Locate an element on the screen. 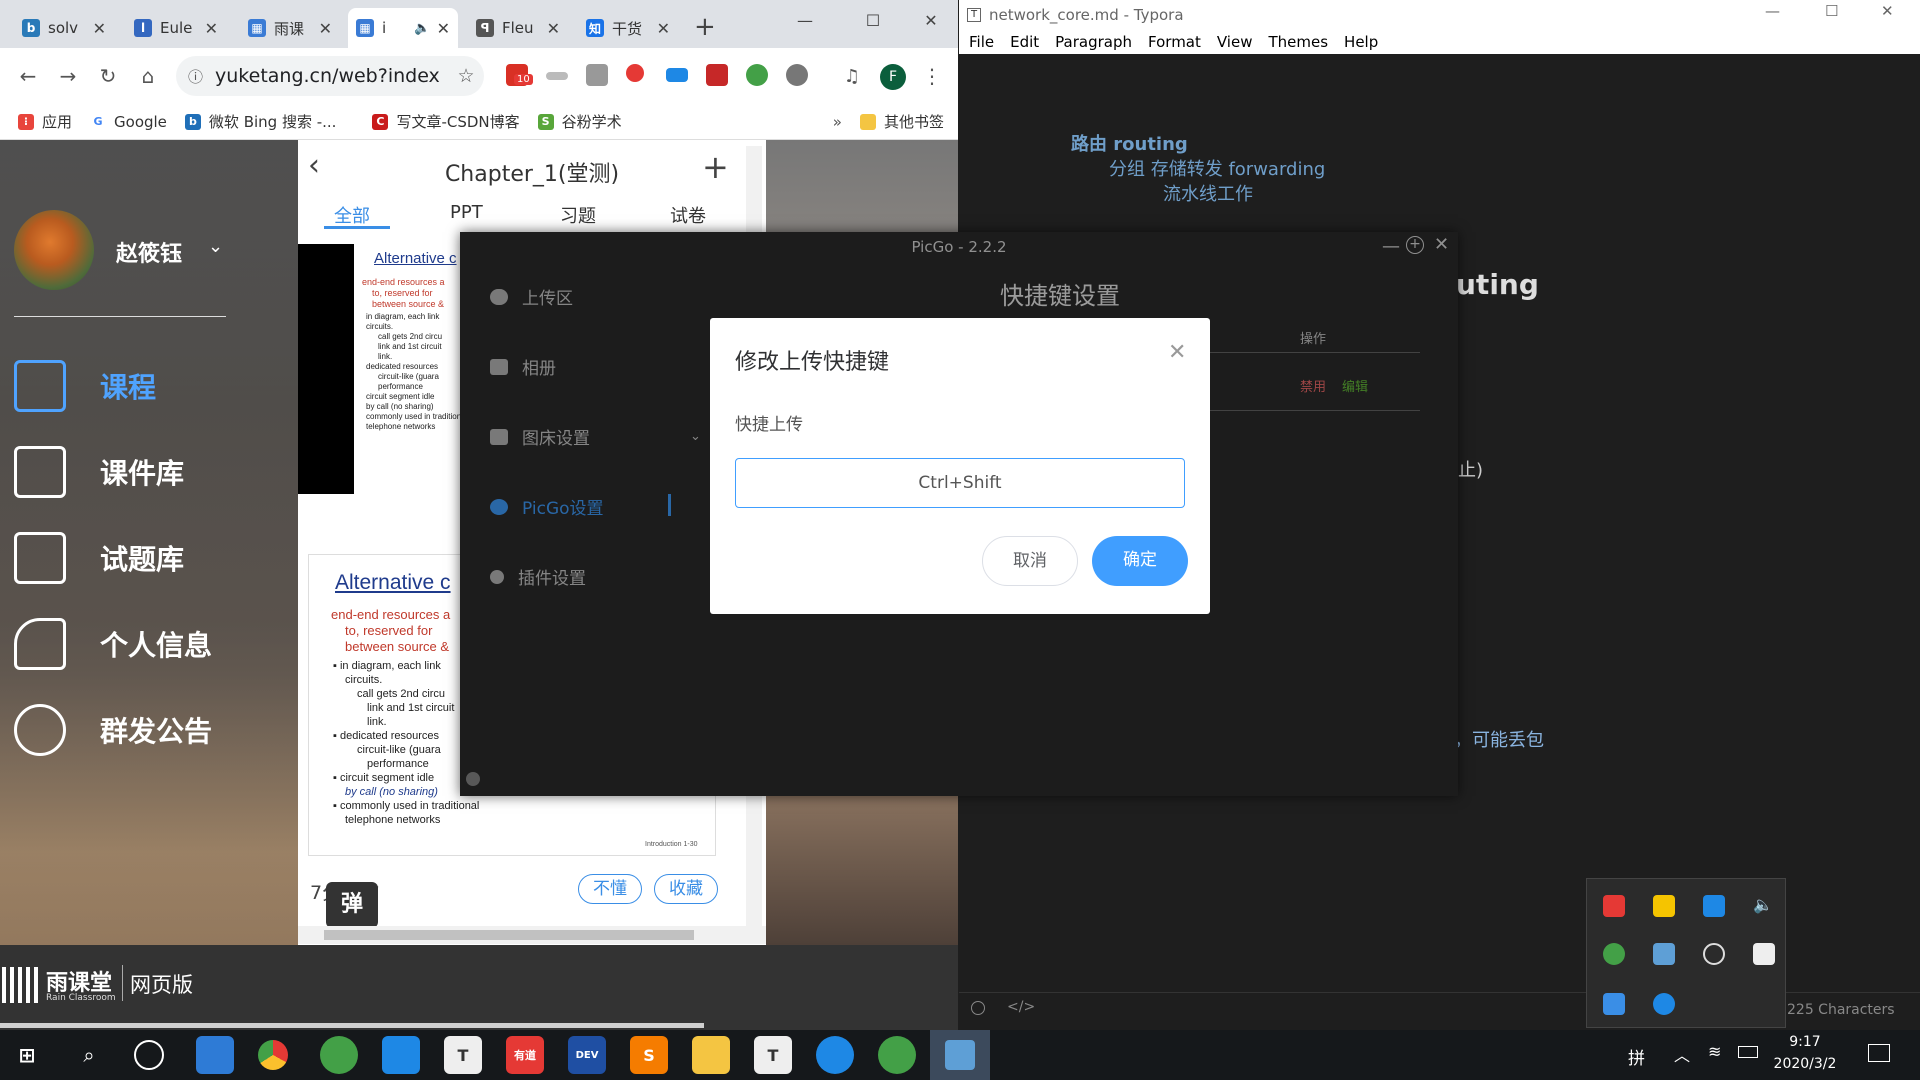  volume-icon: 🔈 is located at coordinates (1764, 906).